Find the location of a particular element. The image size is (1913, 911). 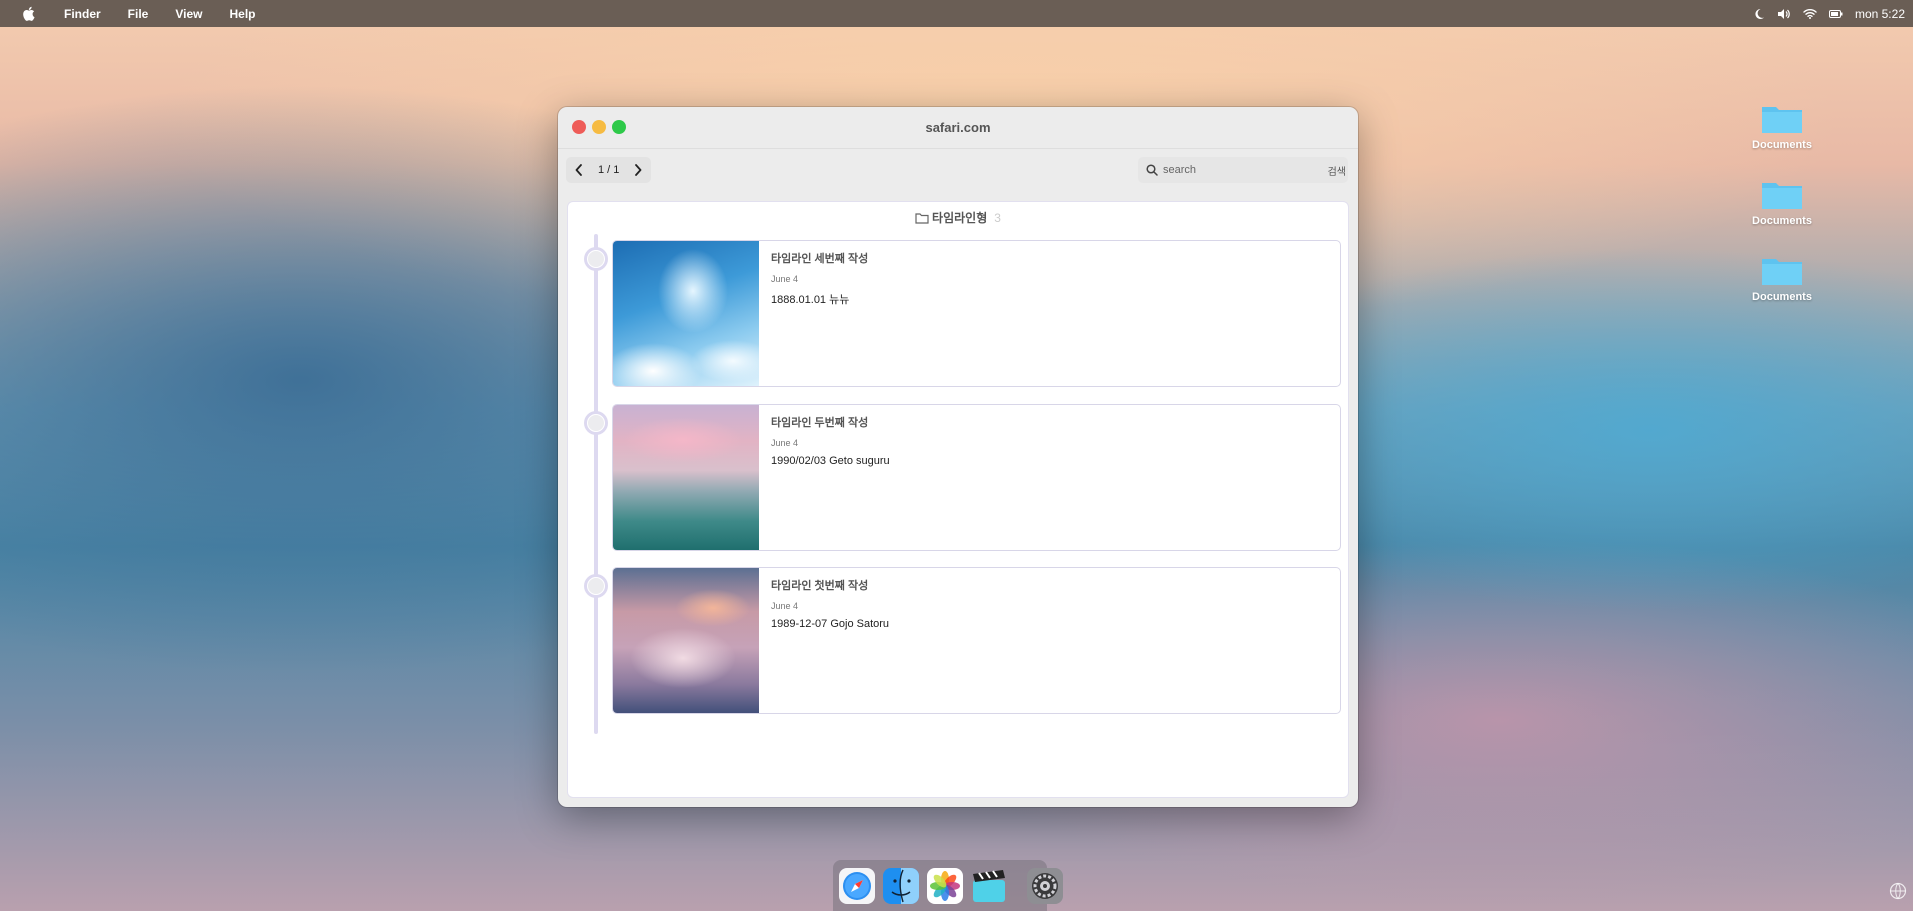

chevron-right-icon is located at coordinates (638, 170).